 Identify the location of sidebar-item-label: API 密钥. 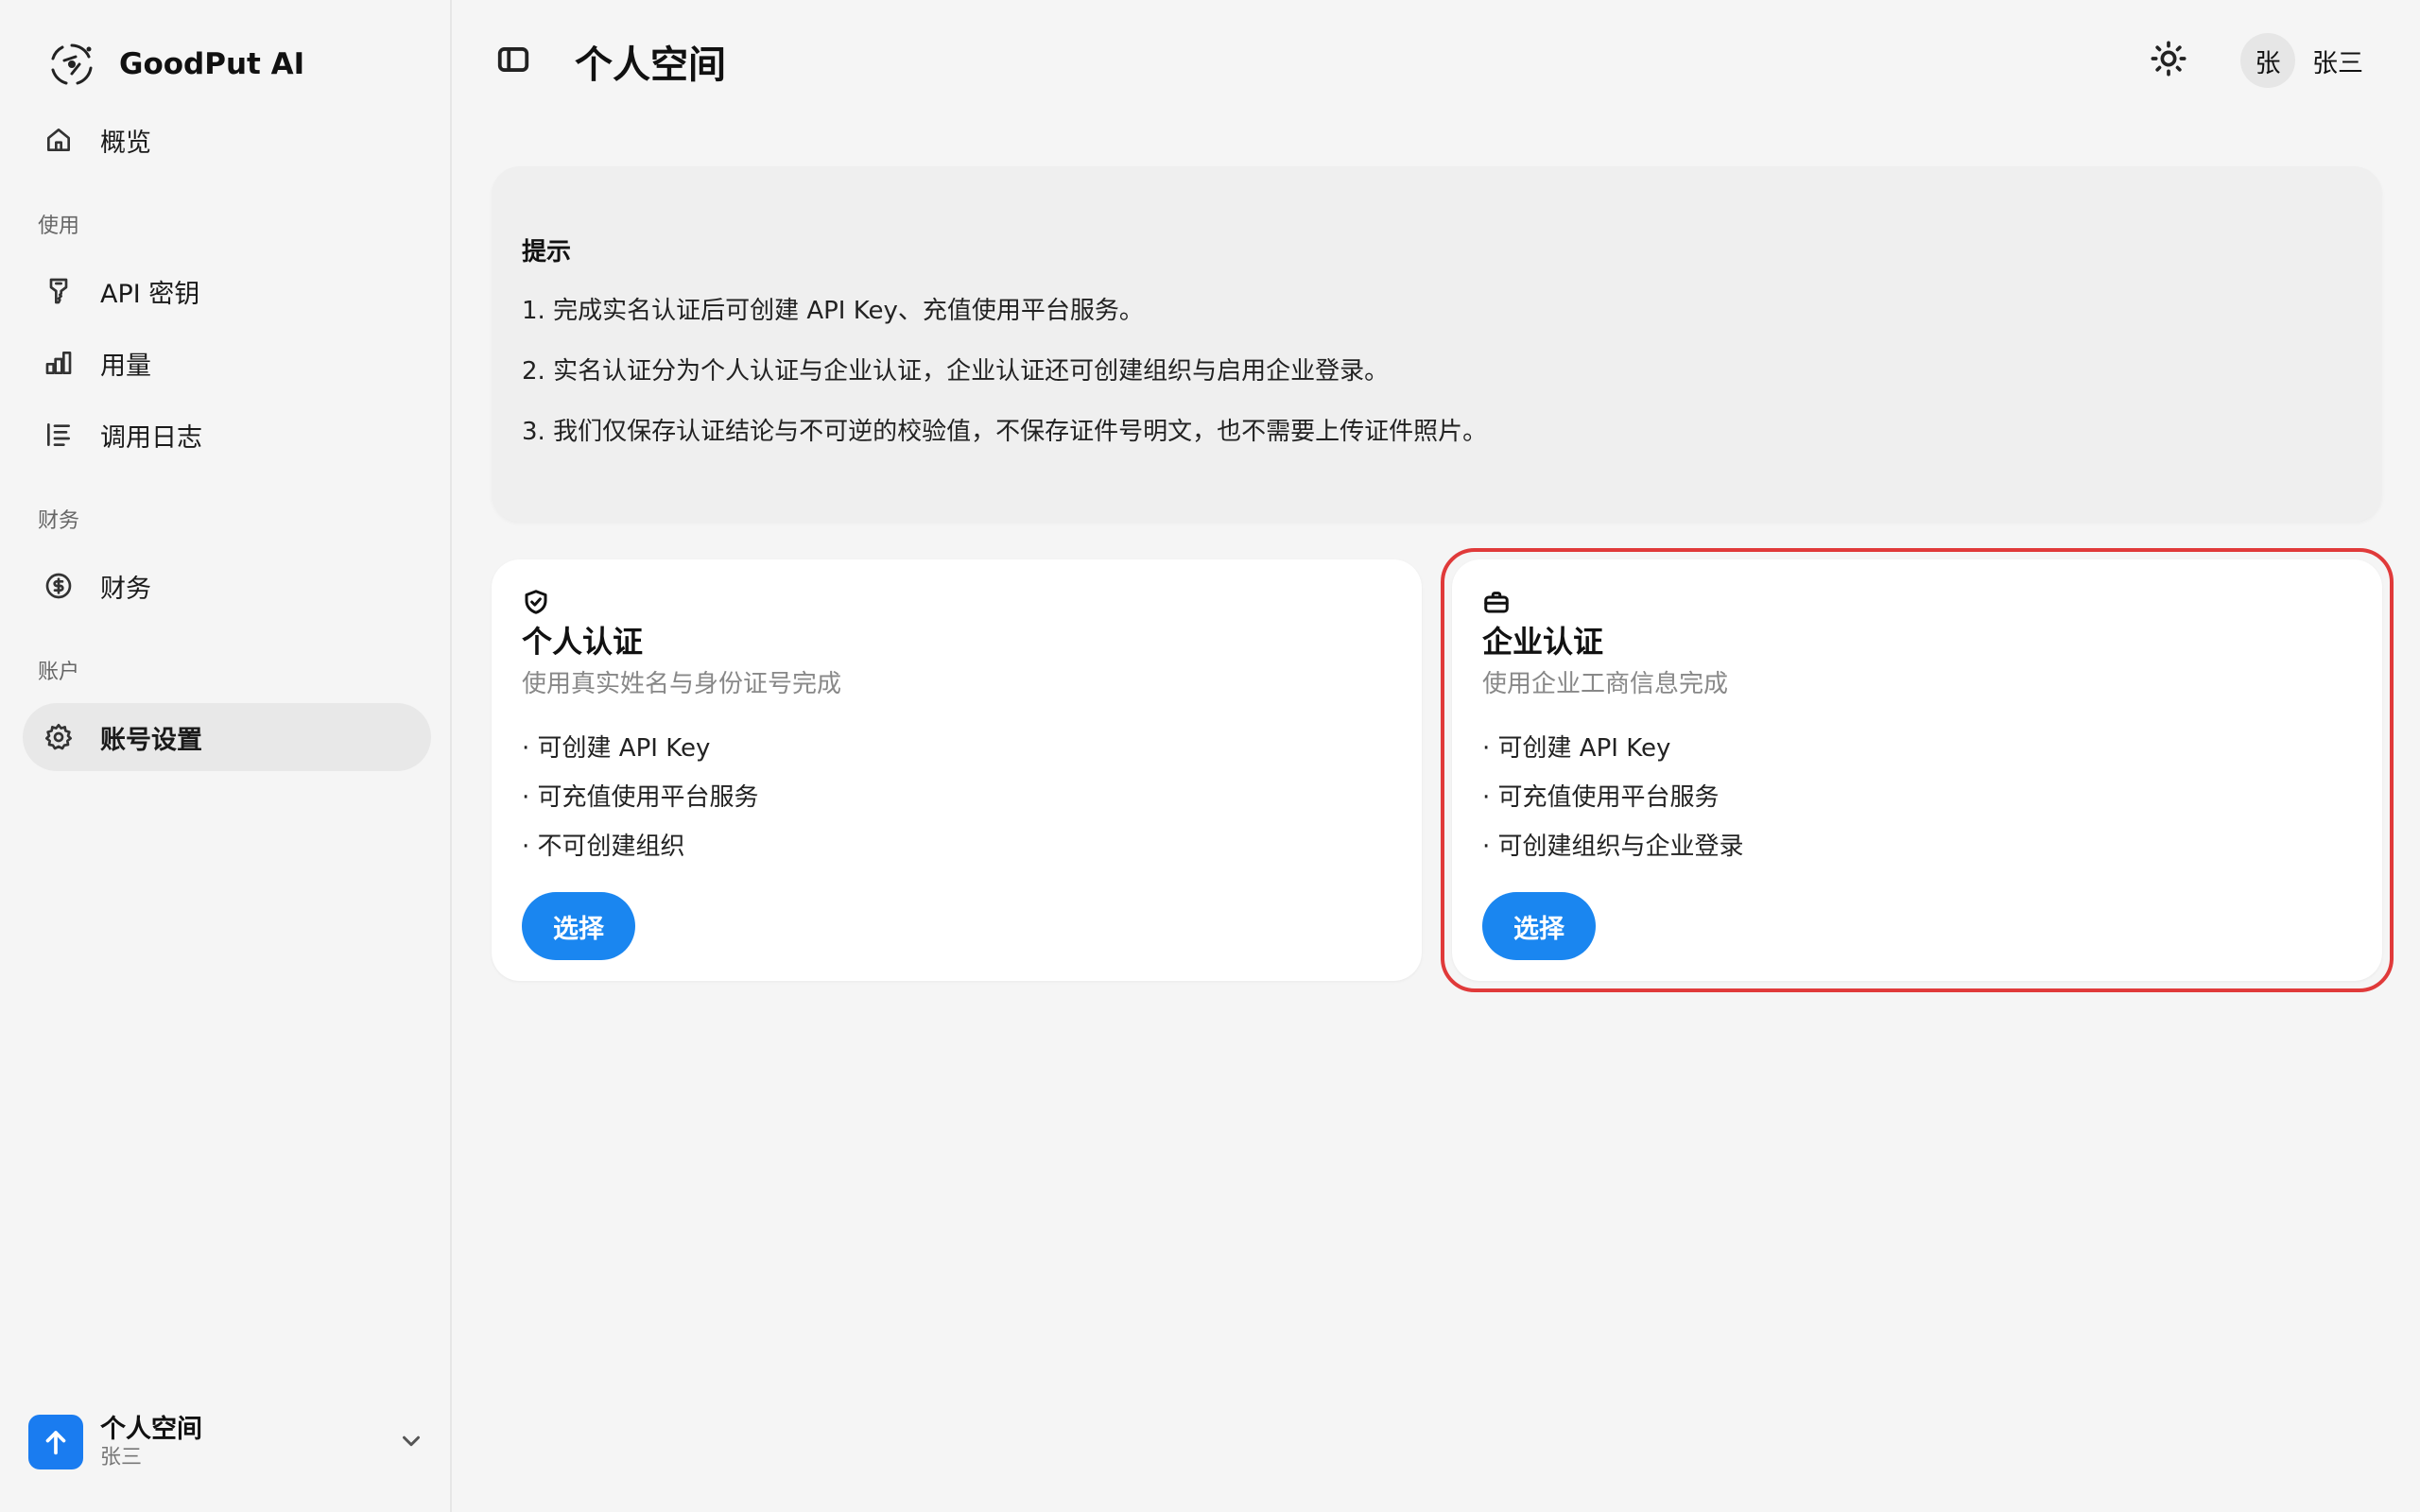
(150, 294).